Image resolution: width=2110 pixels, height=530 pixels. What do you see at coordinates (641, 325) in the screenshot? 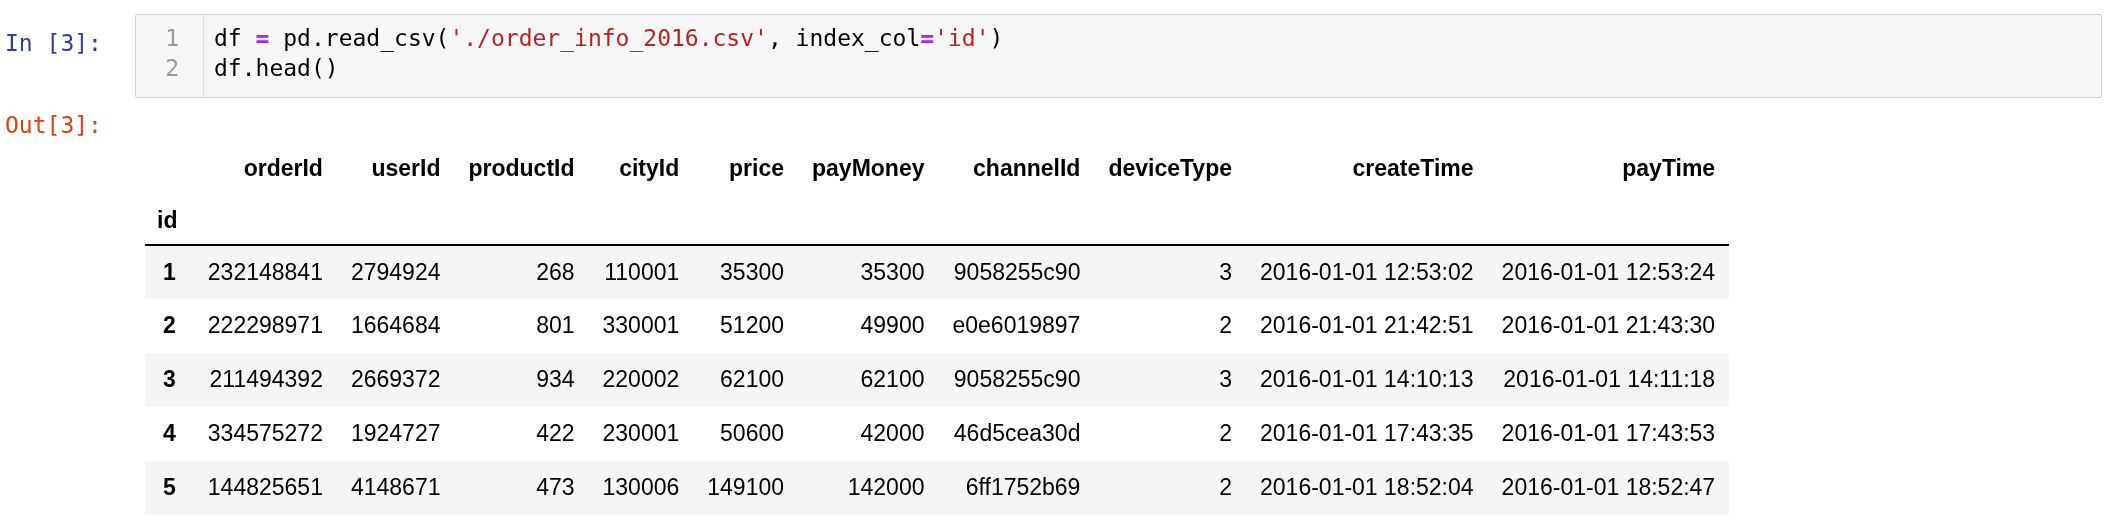
I see `table-cell: 330001` at bounding box center [641, 325].